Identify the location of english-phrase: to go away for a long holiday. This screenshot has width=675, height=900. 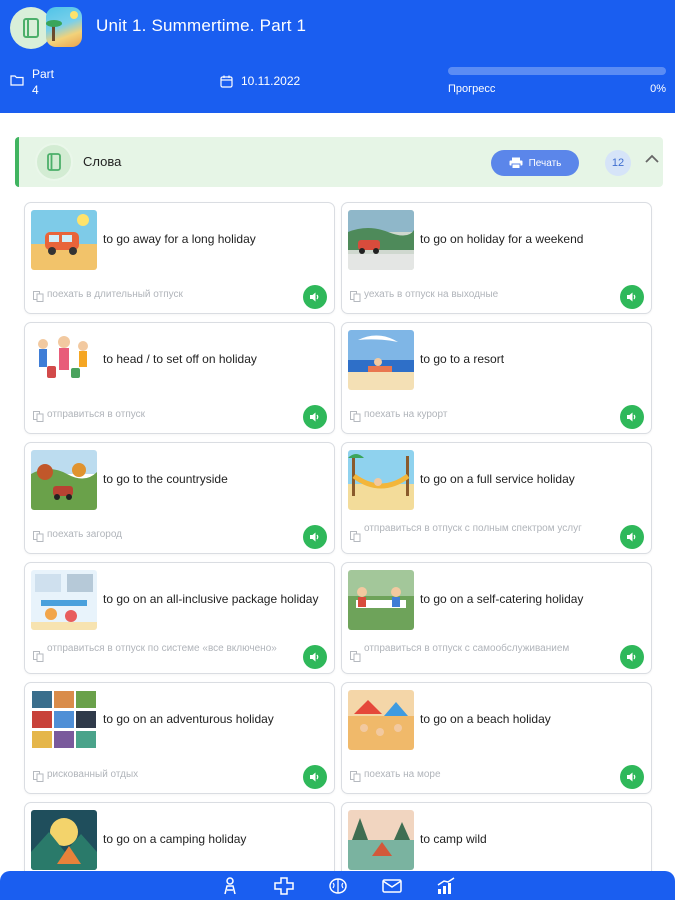
(179, 239).